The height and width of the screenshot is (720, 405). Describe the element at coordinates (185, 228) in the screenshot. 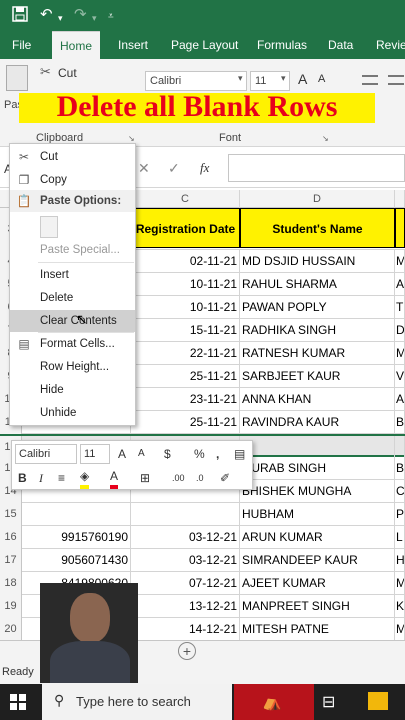

I see `header-registration-date: Registration Date` at that location.